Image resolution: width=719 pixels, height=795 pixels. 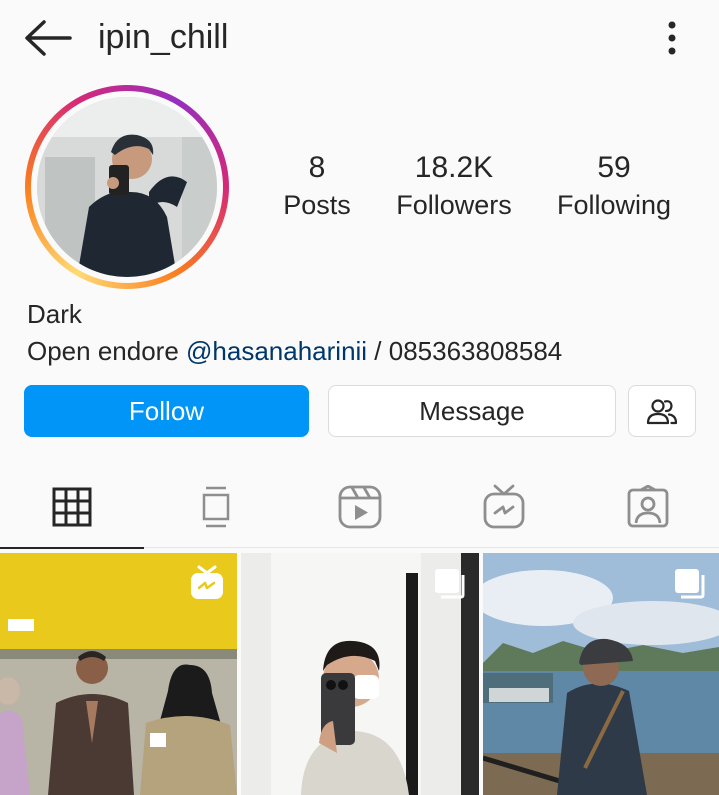 What do you see at coordinates (163, 37) in the screenshot?
I see `profile-username: ipin_chill` at bounding box center [163, 37].